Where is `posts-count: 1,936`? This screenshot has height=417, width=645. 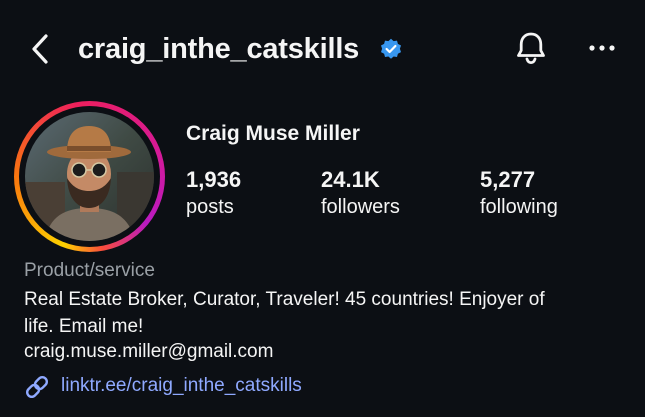
posts-count: 1,936 is located at coordinates (214, 179).